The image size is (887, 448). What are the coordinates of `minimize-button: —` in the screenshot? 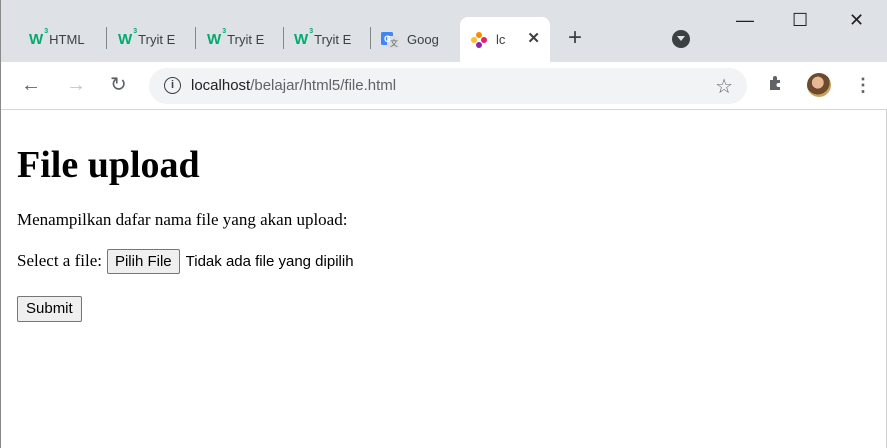 It's located at (745, 20).